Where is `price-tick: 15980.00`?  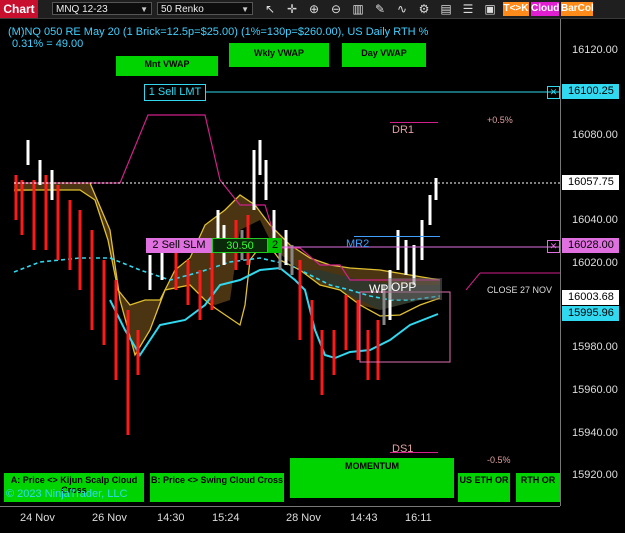
price-tick: 15980.00 is located at coordinates (595, 347).